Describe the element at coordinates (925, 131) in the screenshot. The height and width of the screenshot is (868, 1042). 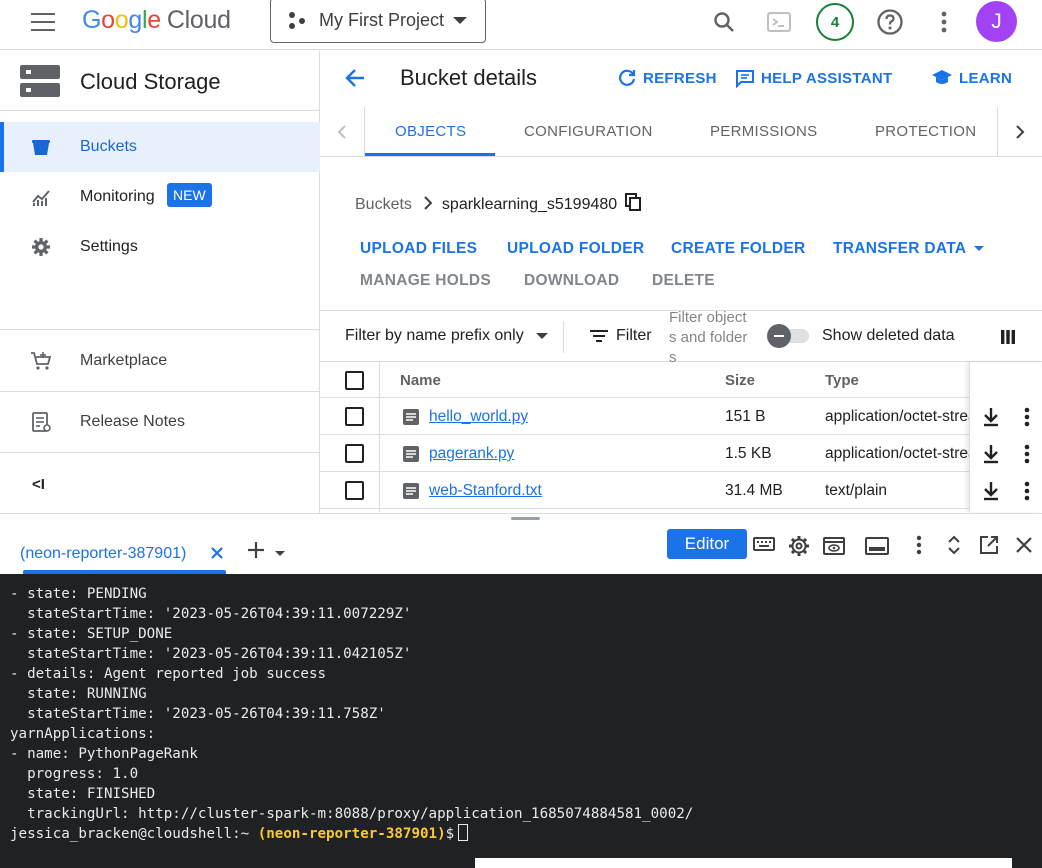
I see `tab-protection: PROTECTION` at that location.